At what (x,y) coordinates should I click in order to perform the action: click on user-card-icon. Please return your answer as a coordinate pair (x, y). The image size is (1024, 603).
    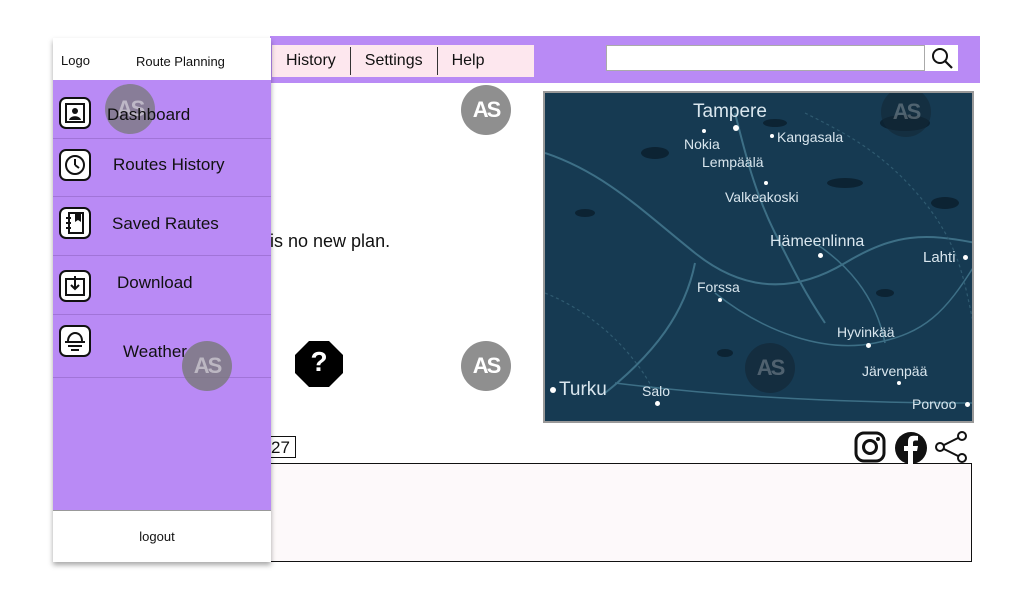
    Looking at the image, I should click on (75, 113).